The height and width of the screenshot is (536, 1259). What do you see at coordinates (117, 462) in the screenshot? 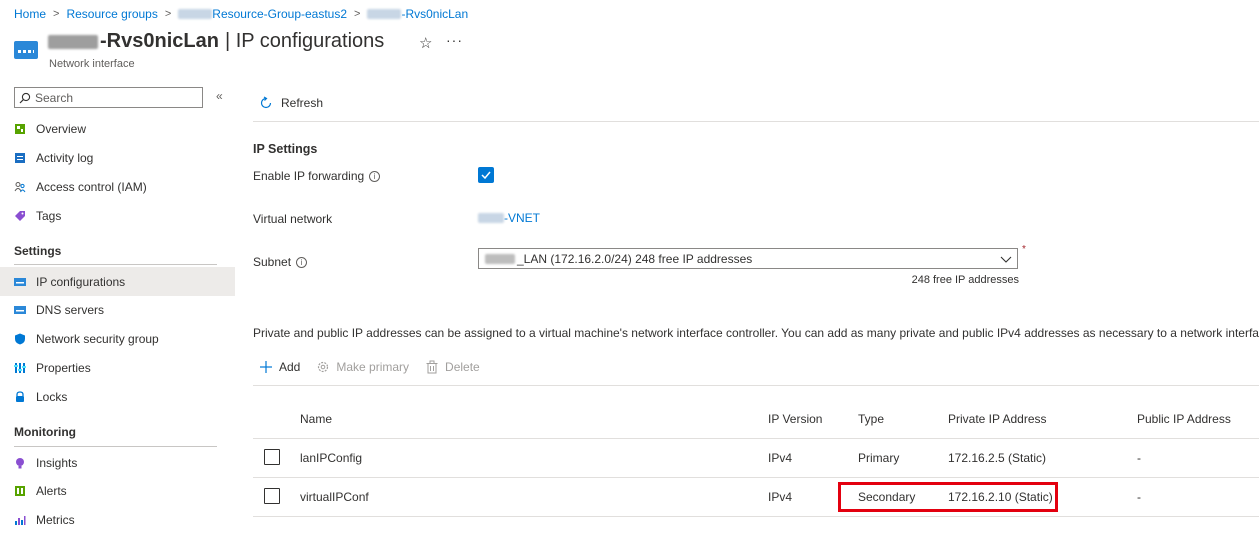
I see `sidebar-item-insights: Insights` at bounding box center [117, 462].